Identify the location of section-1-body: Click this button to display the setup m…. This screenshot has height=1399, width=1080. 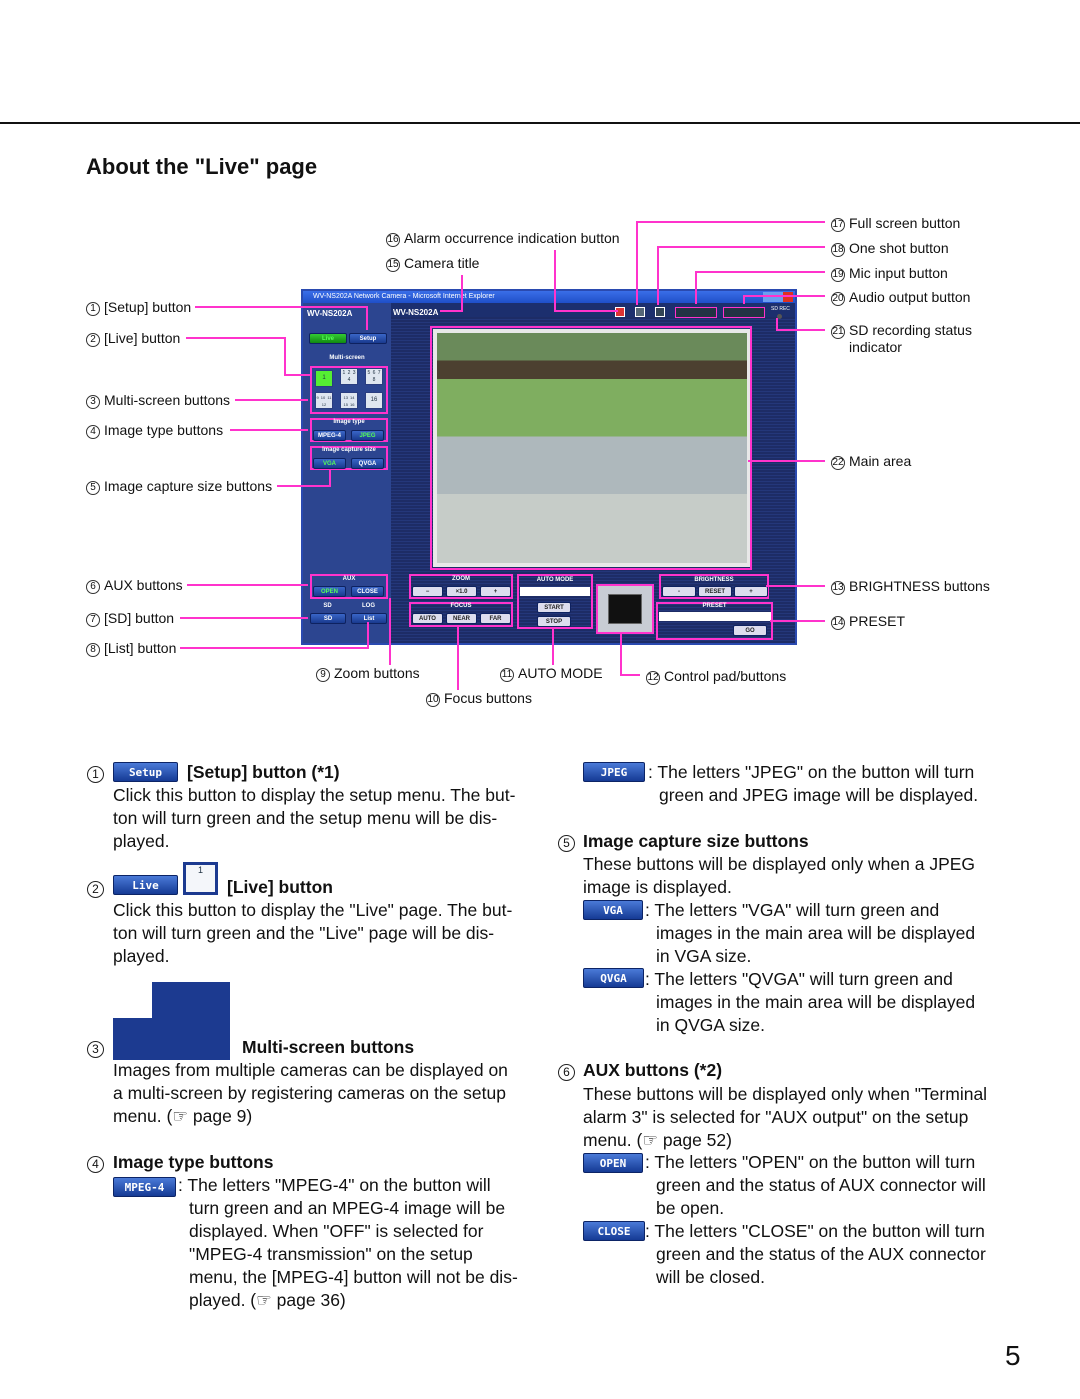
(314, 818).